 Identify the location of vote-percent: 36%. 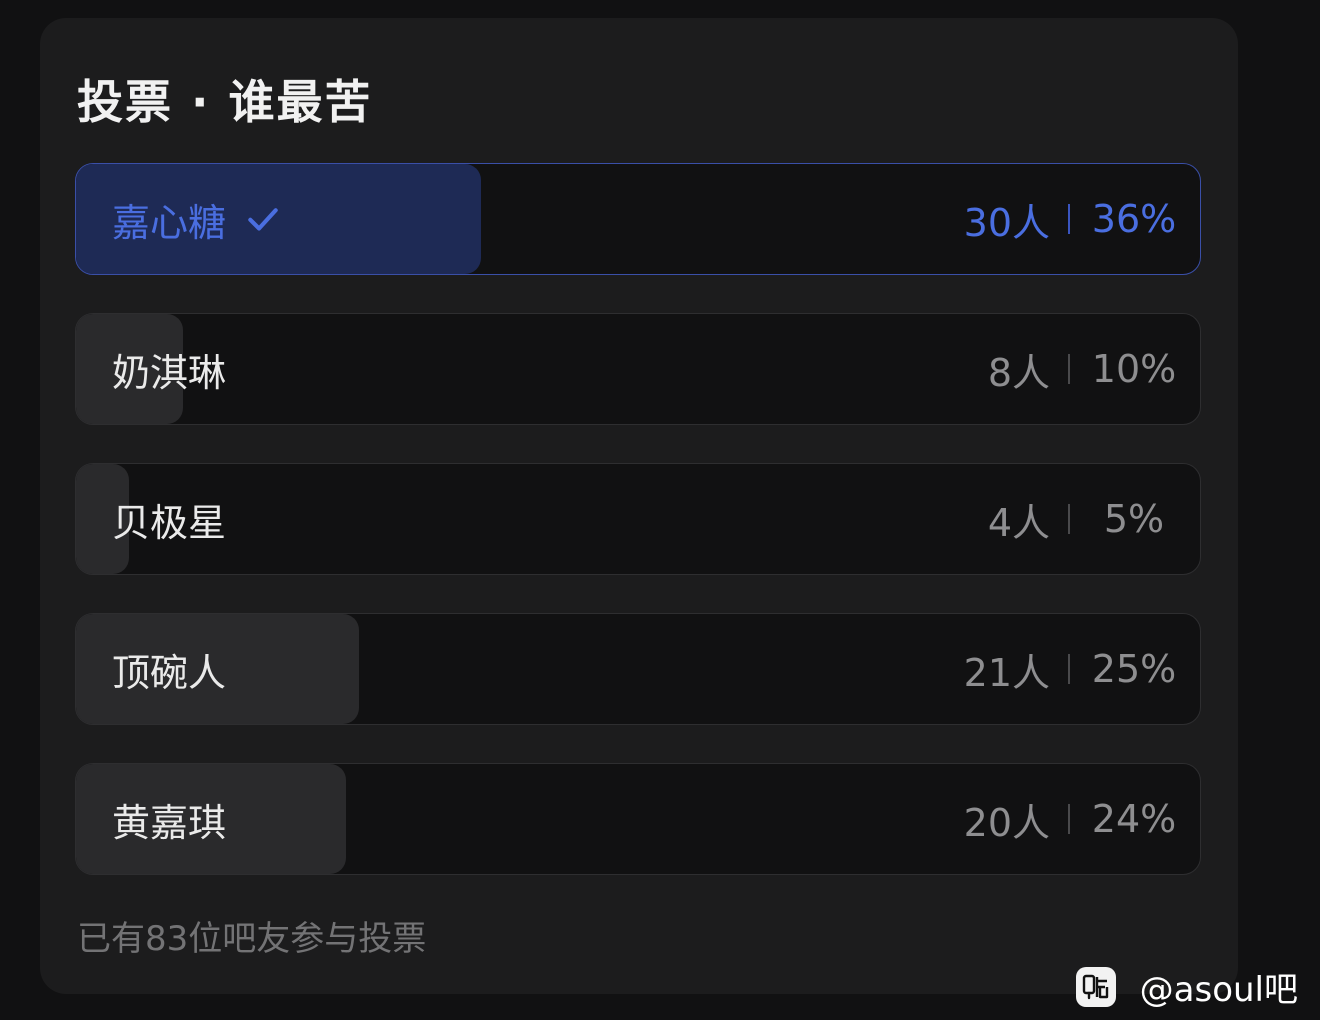
(1134, 219).